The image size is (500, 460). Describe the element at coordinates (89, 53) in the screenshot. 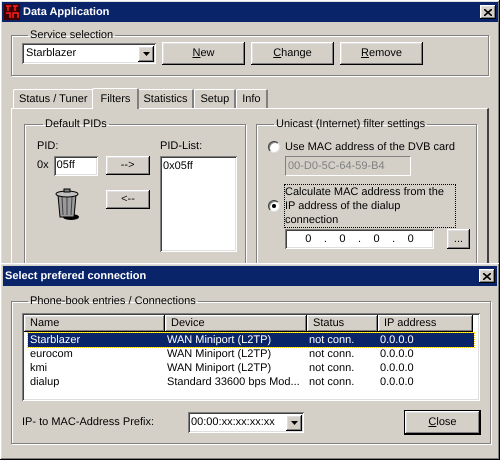

I see `service-dropdown: Starblazer` at that location.